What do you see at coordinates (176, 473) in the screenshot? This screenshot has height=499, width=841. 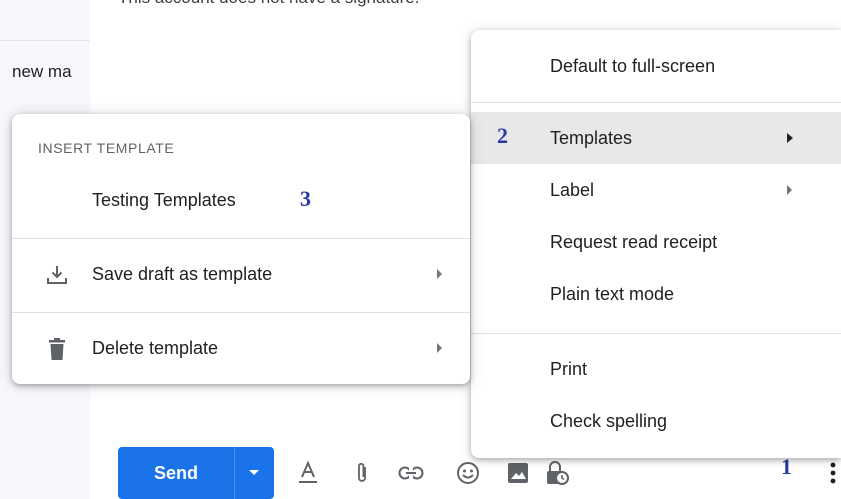 I see `send-button: Send` at bounding box center [176, 473].